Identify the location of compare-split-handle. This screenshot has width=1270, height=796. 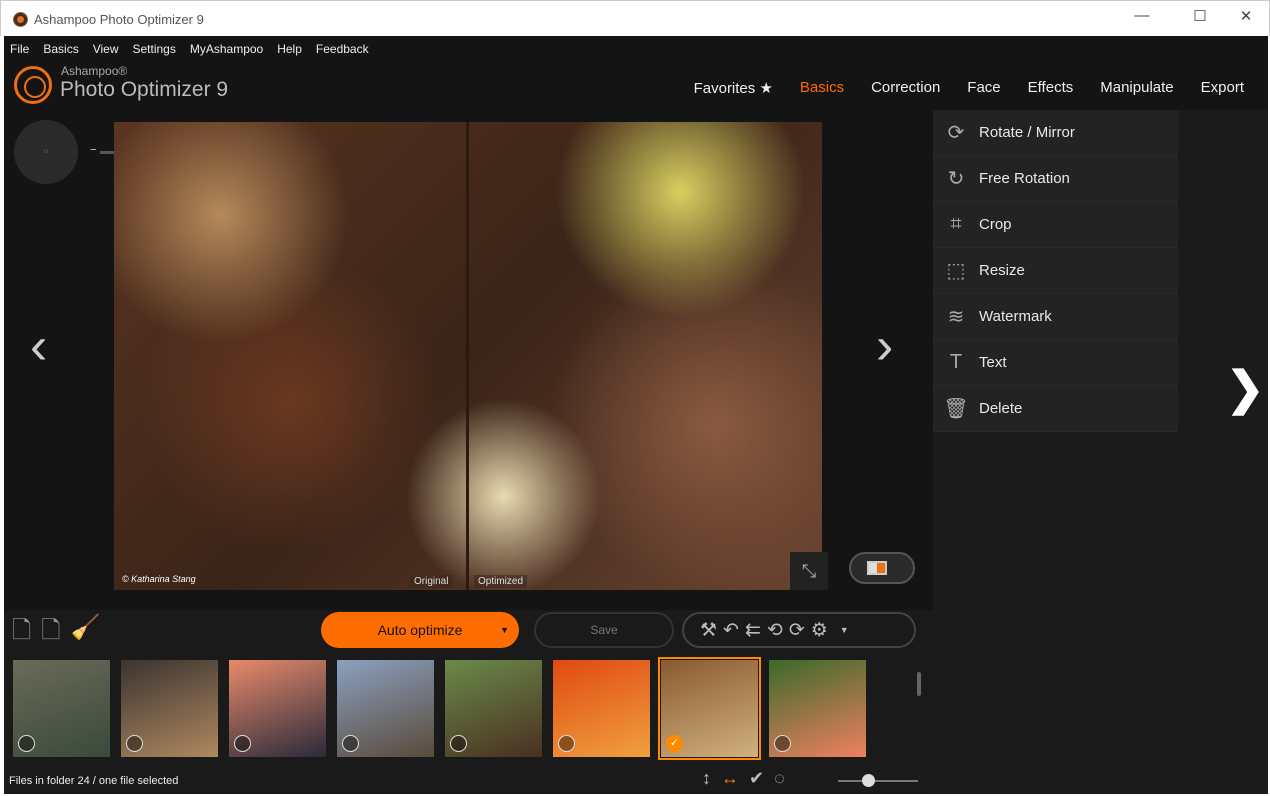
(467, 356).